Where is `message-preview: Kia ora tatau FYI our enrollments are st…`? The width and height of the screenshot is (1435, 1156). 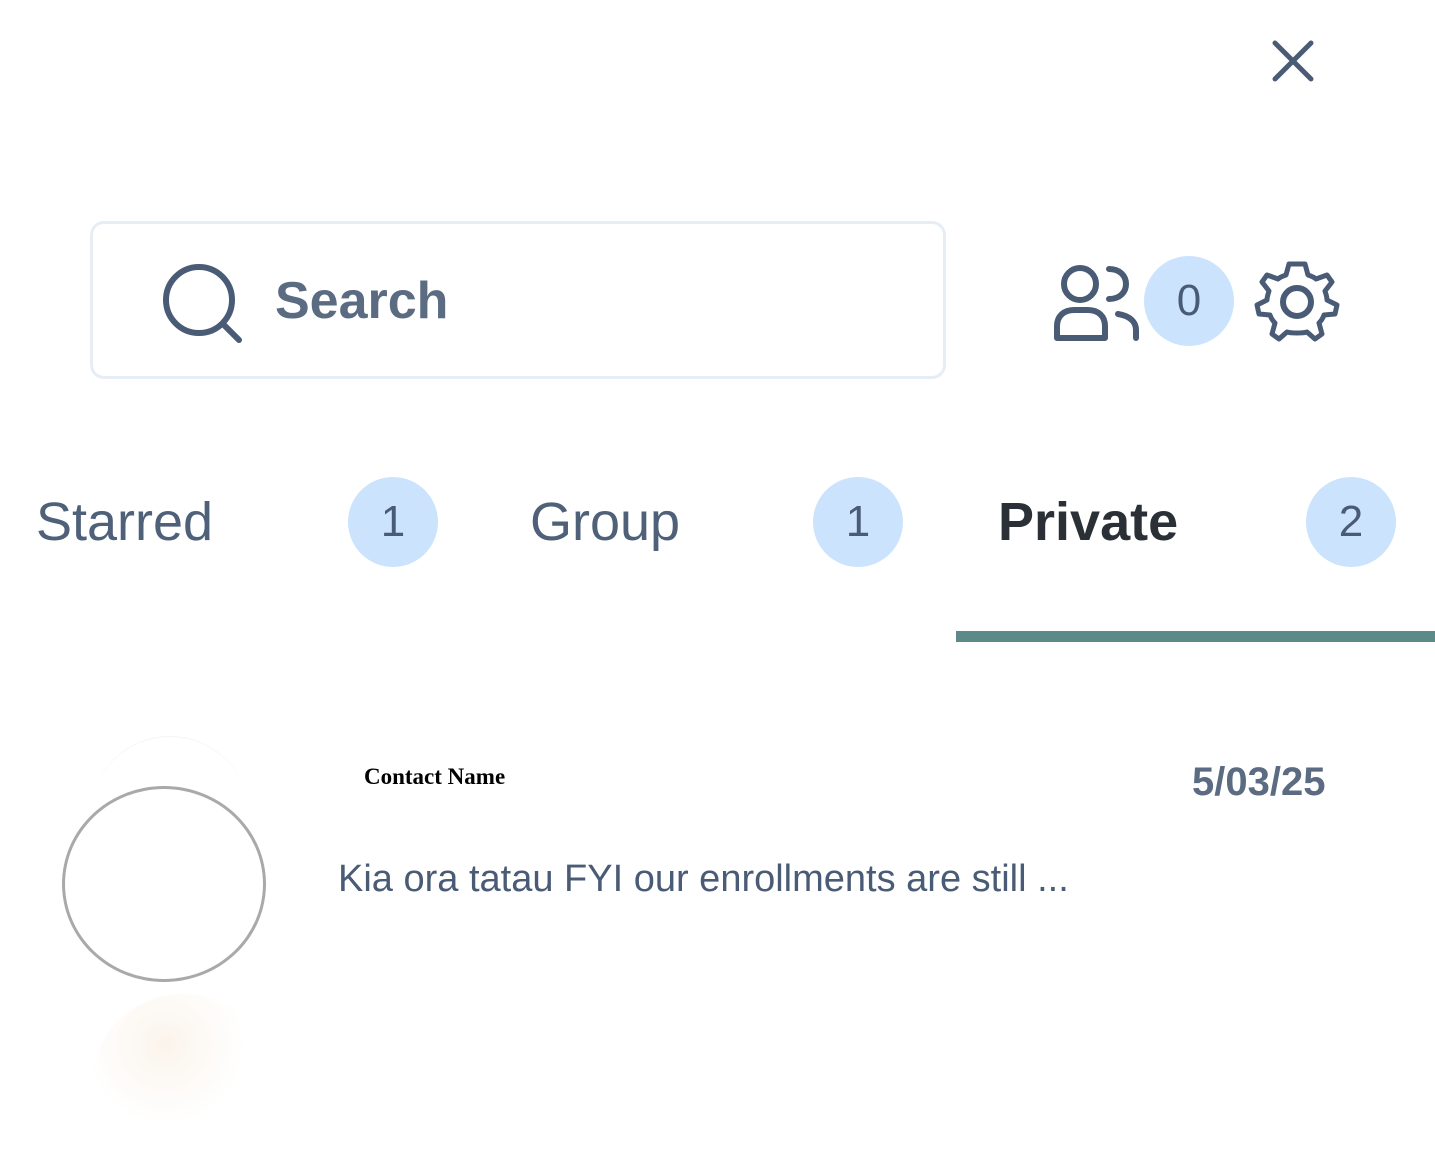 message-preview: Kia ora tatau FYI our enrollments are st… is located at coordinates (703, 879).